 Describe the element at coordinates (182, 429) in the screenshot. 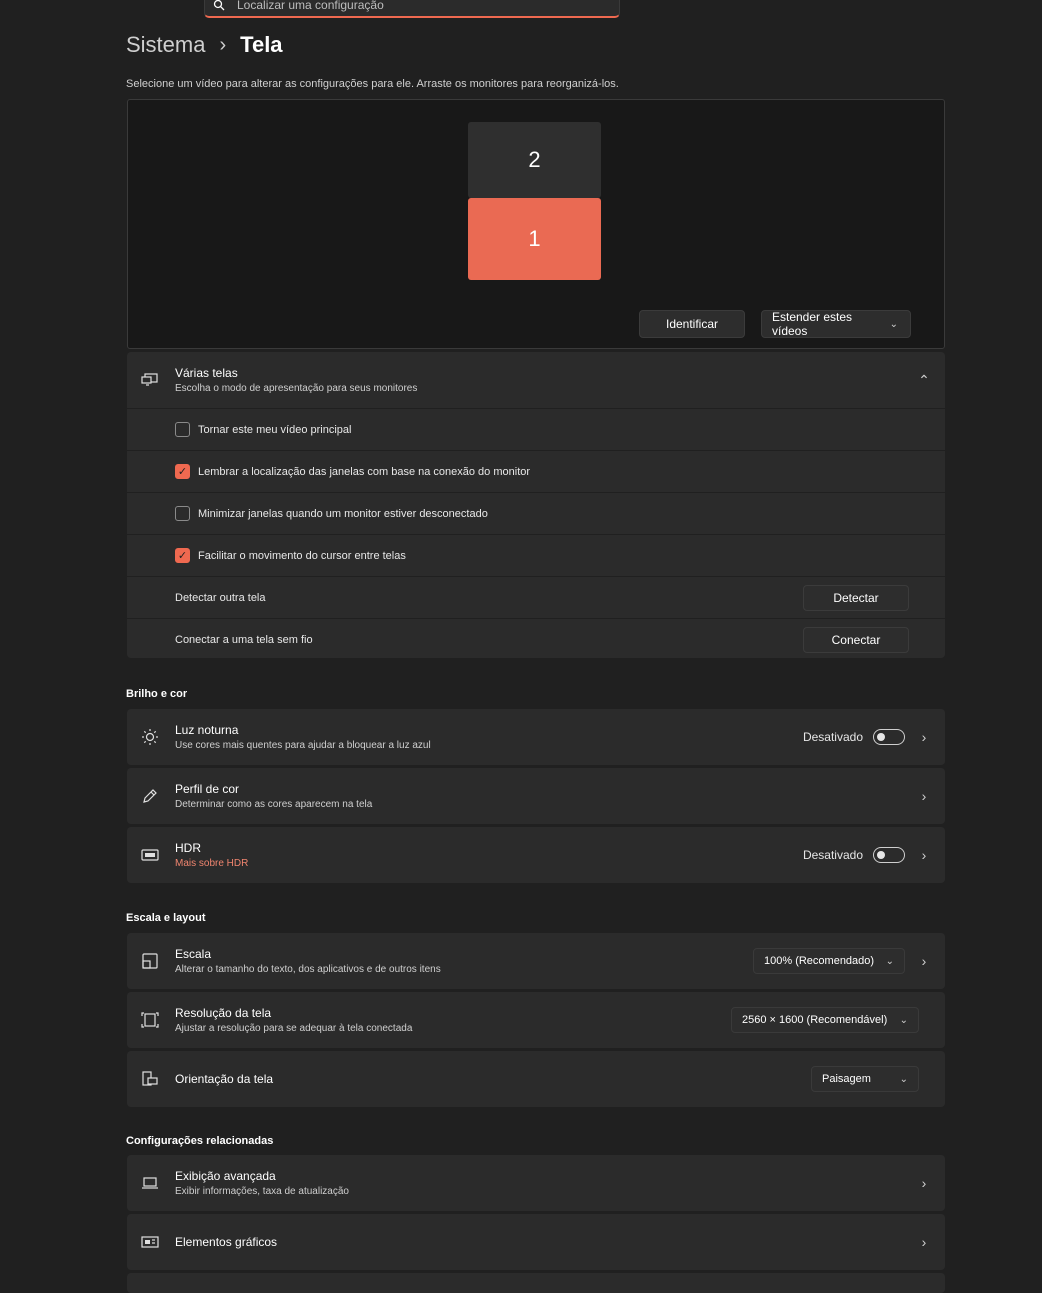

I see `checkbox-main-display` at that location.